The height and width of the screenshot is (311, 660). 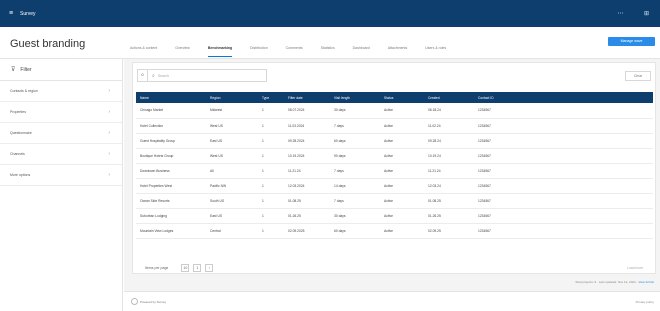 I want to click on filter-label: Channels, so click(x=17, y=154).